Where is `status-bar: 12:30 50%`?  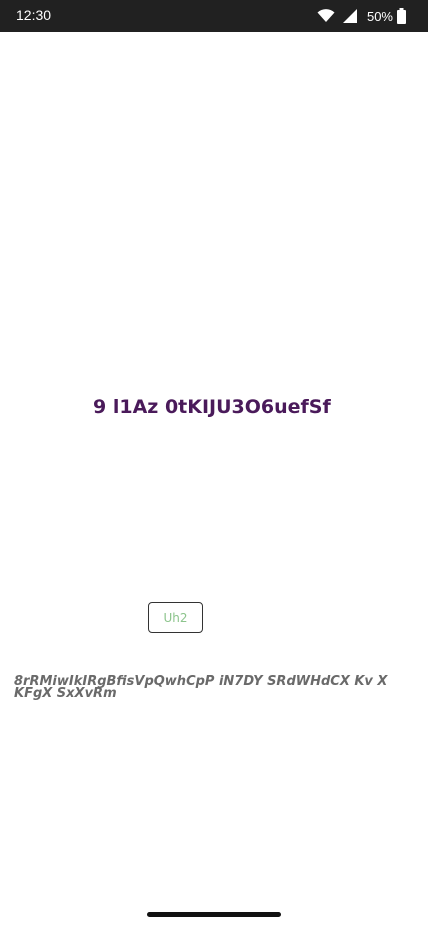
status-bar: 12:30 50% is located at coordinates (214, 16).